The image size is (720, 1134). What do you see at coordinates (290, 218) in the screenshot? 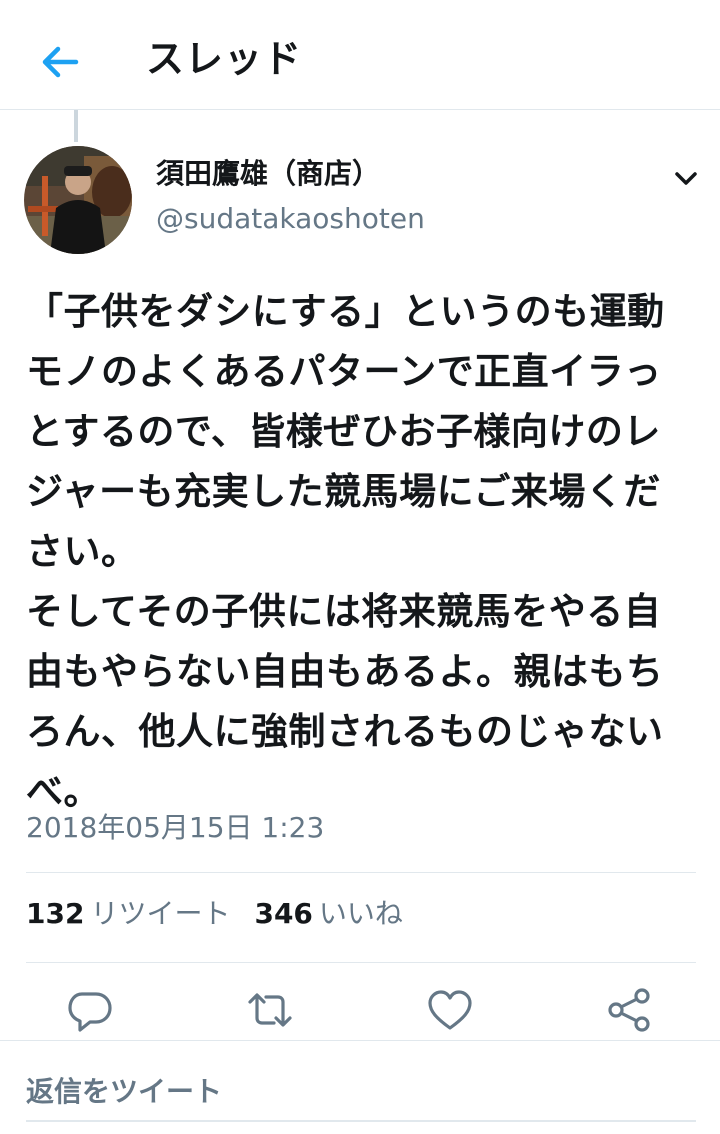
I see `author-handle: @sudatakaoshoten` at bounding box center [290, 218].